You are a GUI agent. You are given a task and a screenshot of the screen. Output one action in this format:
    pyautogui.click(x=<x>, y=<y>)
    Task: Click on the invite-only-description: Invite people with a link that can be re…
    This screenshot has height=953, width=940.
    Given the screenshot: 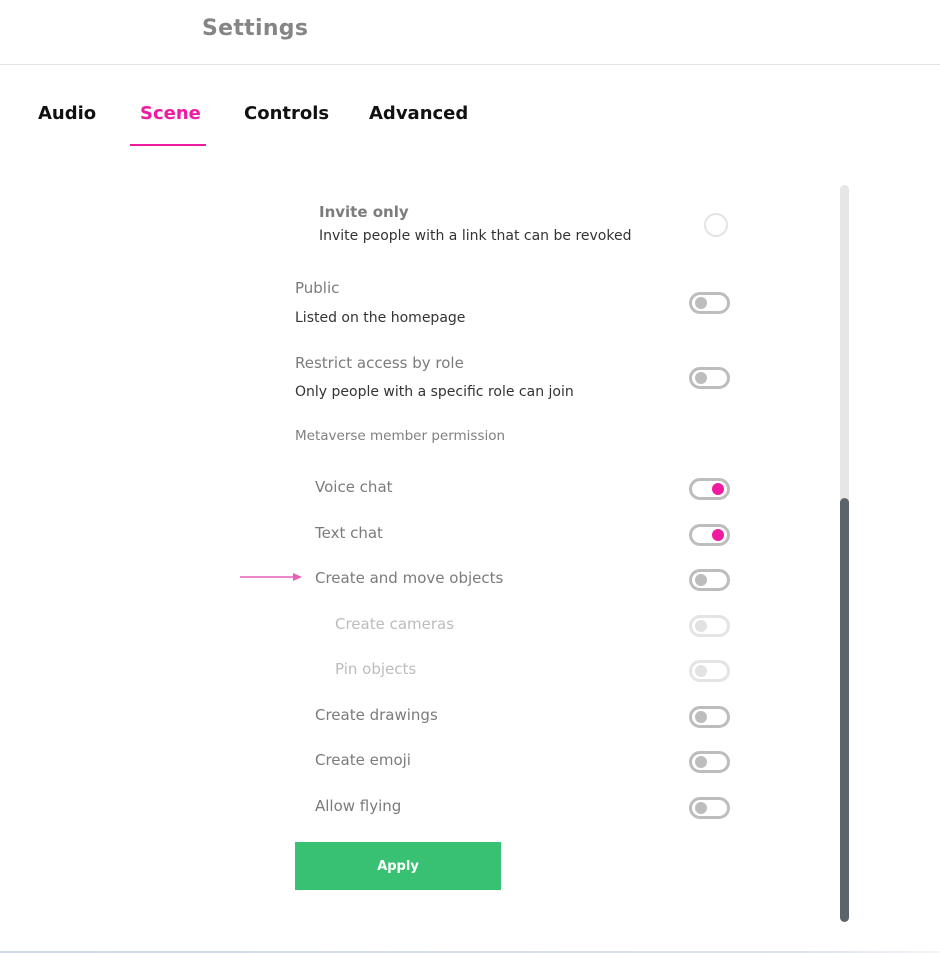 What is the action you would take?
    pyautogui.click(x=475, y=236)
    